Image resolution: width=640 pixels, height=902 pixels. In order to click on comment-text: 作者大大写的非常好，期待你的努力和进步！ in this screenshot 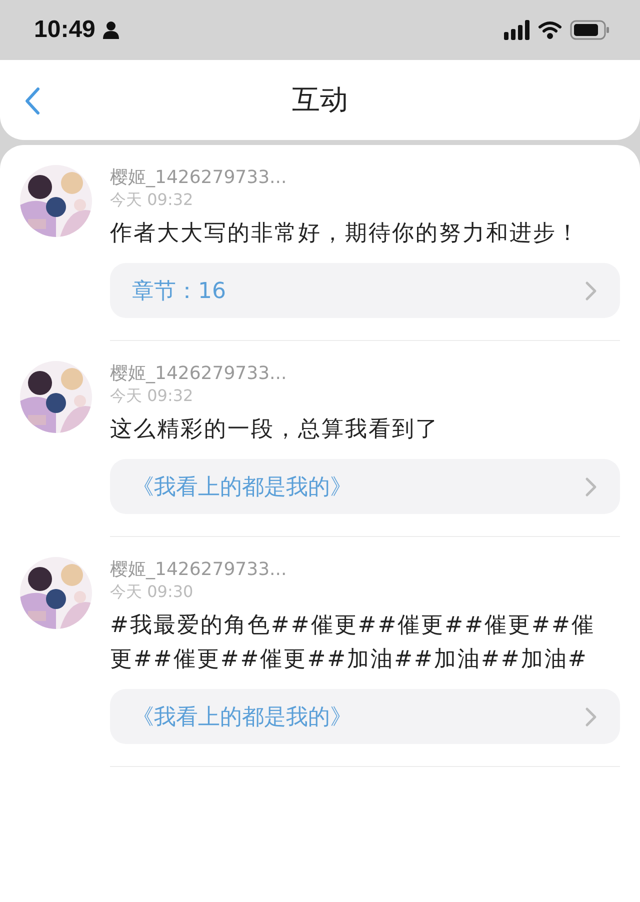, I will do `click(345, 234)`.